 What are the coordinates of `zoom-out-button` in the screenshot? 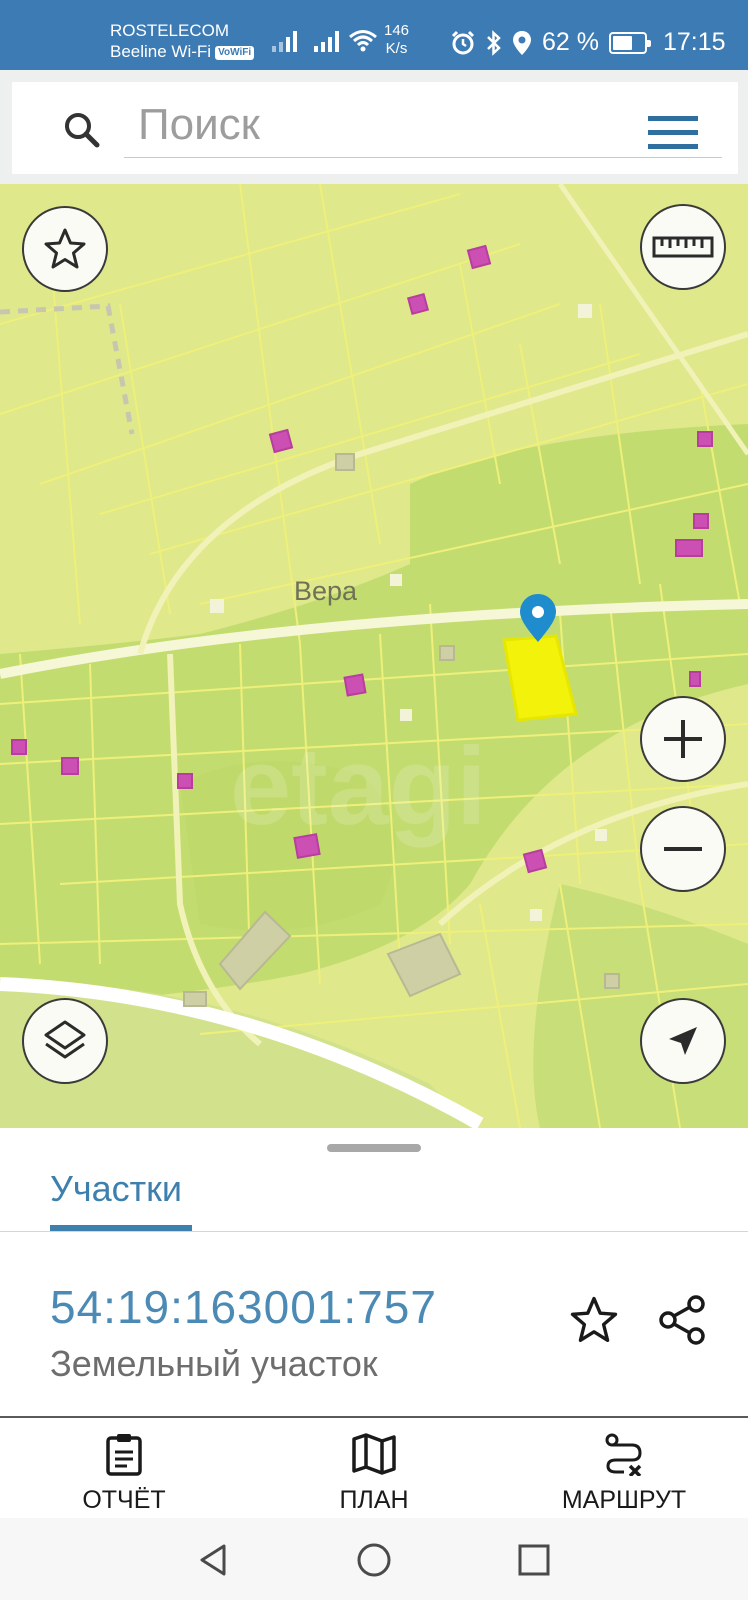 It's located at (683, 849).